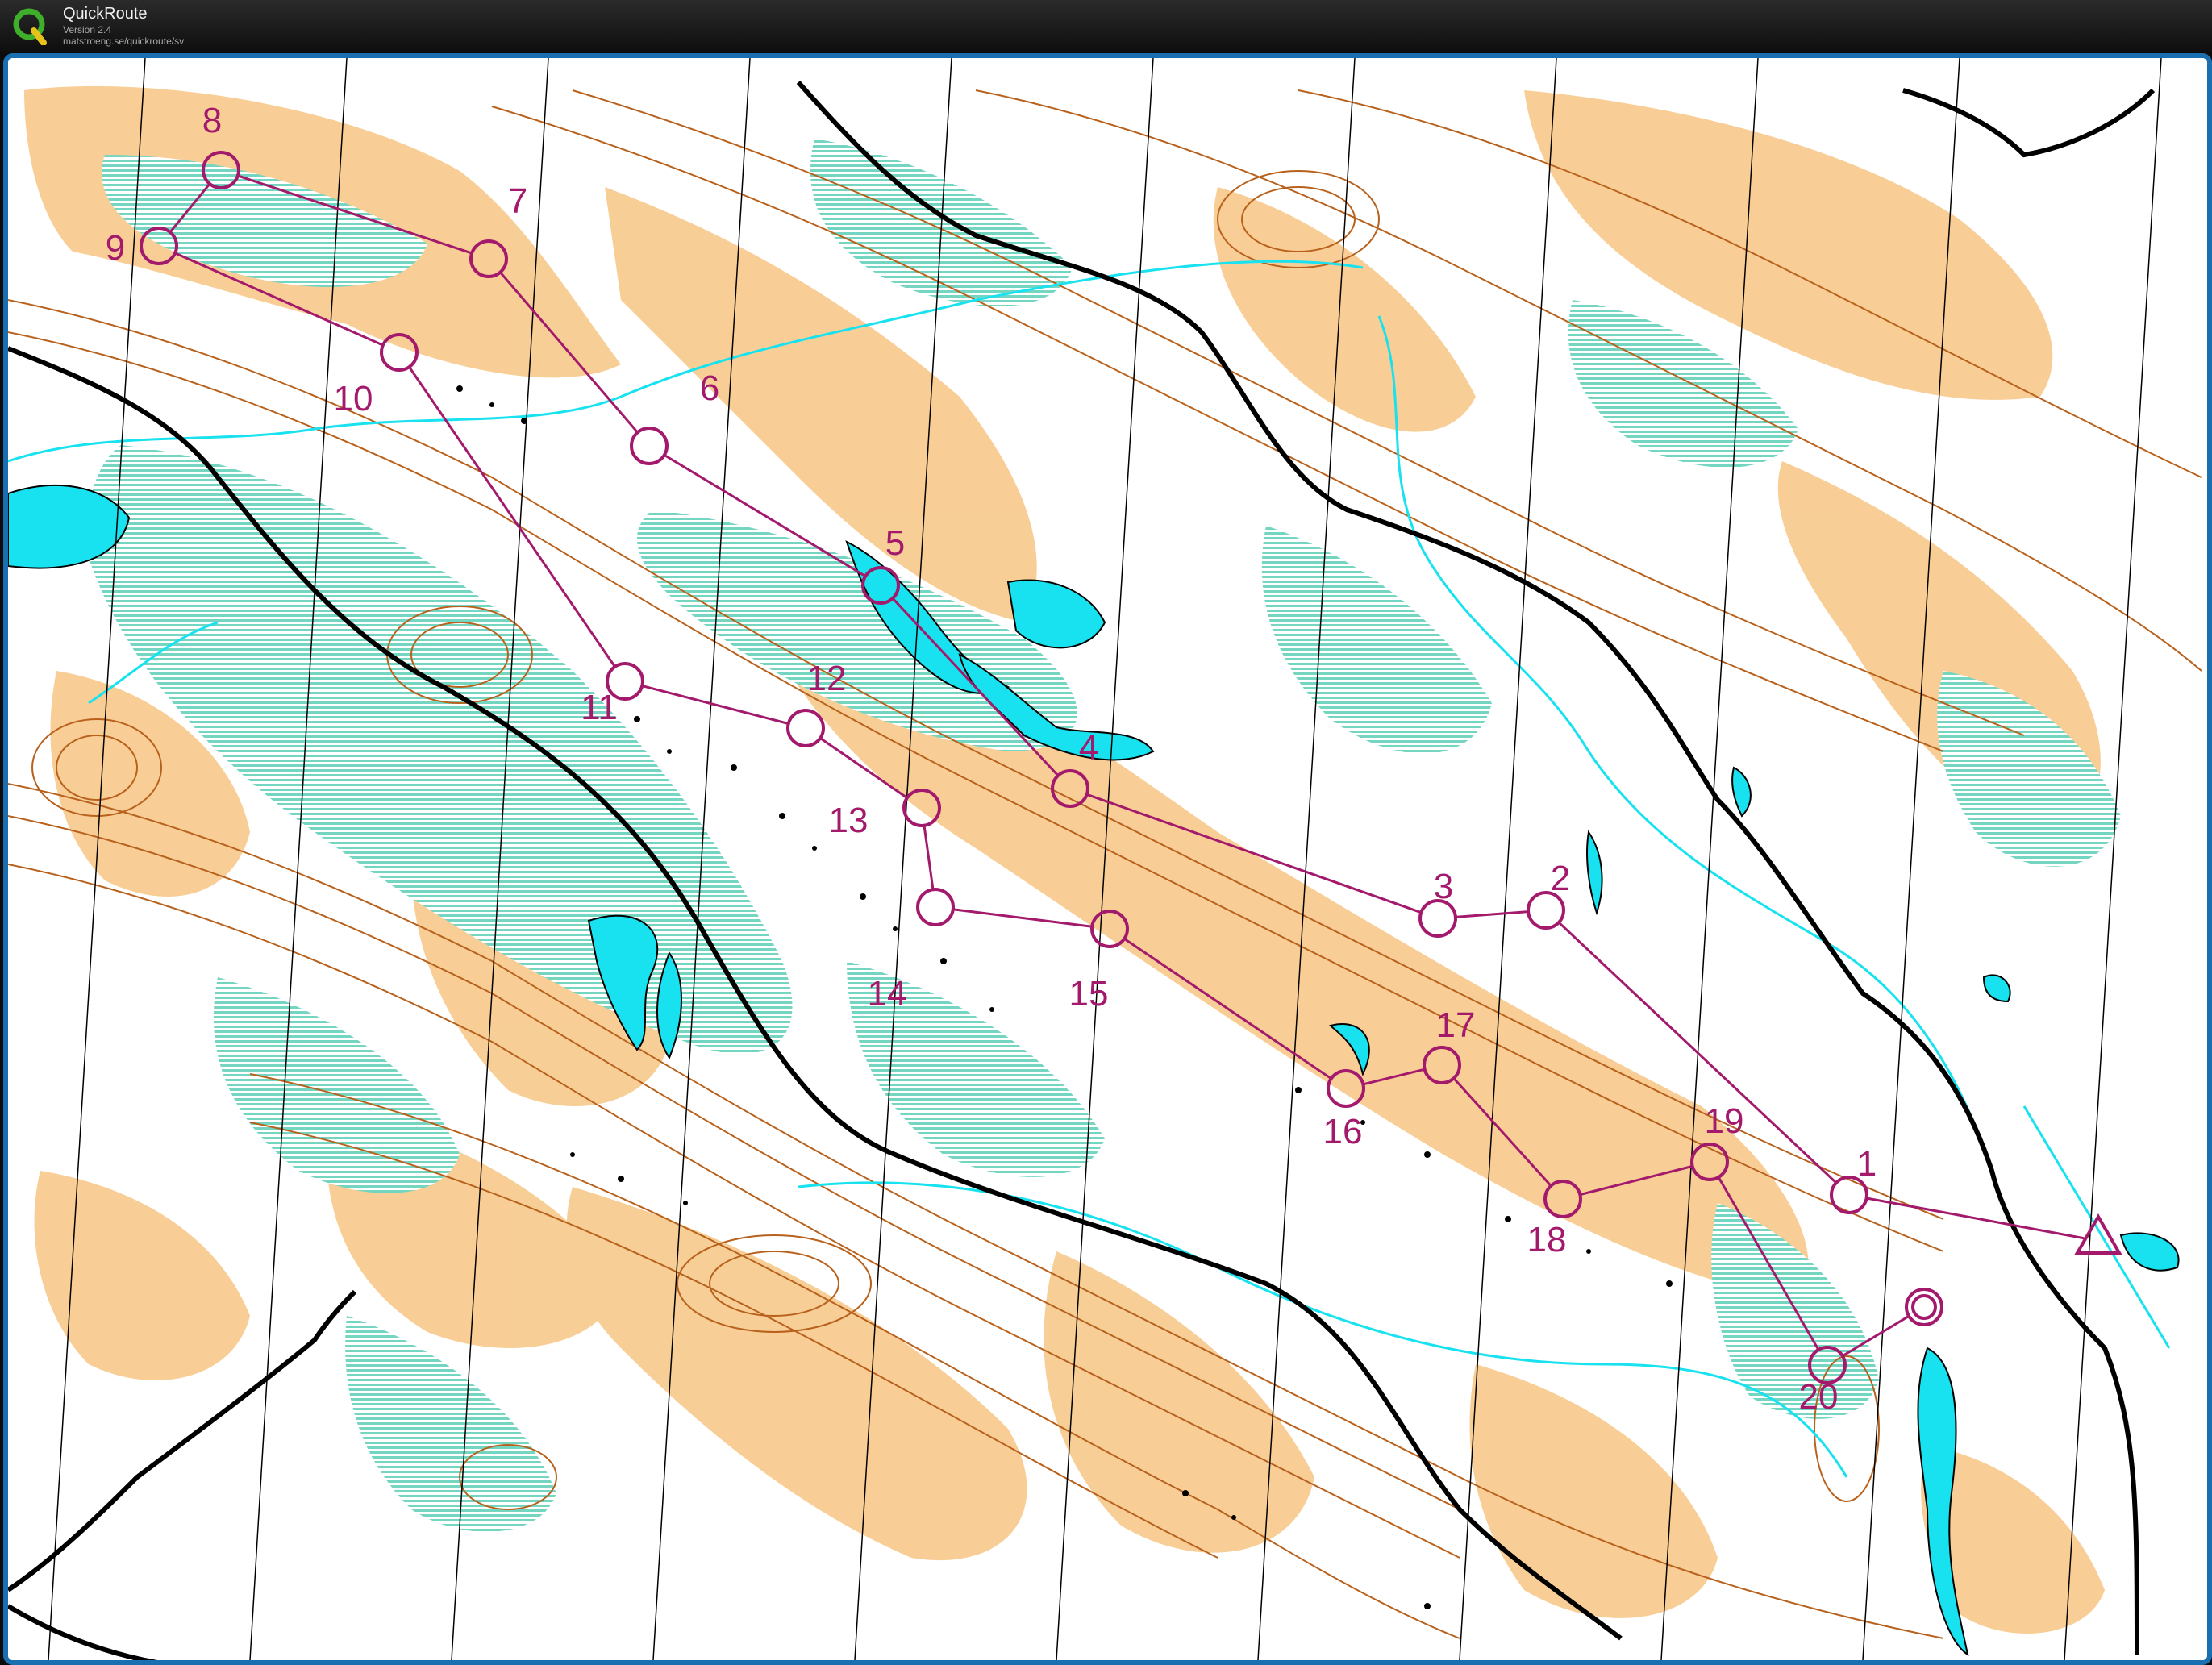 Image resolution: width=2212 pixels, height=1665 pixels. Describe the element at coordinates (1725, 1121) in the screenshot. I see `control-number-label: 19` at that location.